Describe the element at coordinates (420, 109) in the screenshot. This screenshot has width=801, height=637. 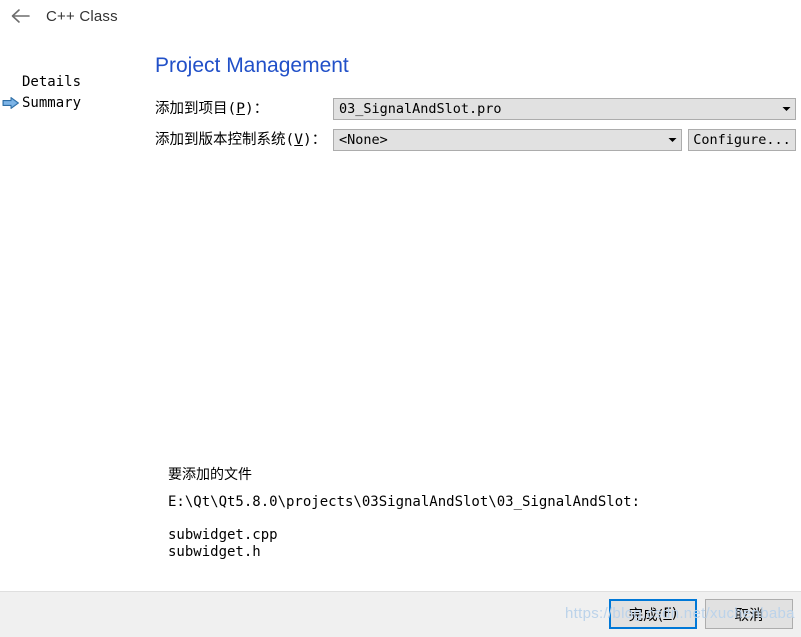
I see `combobox-value: 03_SignalAndSlot.pro` at that location.